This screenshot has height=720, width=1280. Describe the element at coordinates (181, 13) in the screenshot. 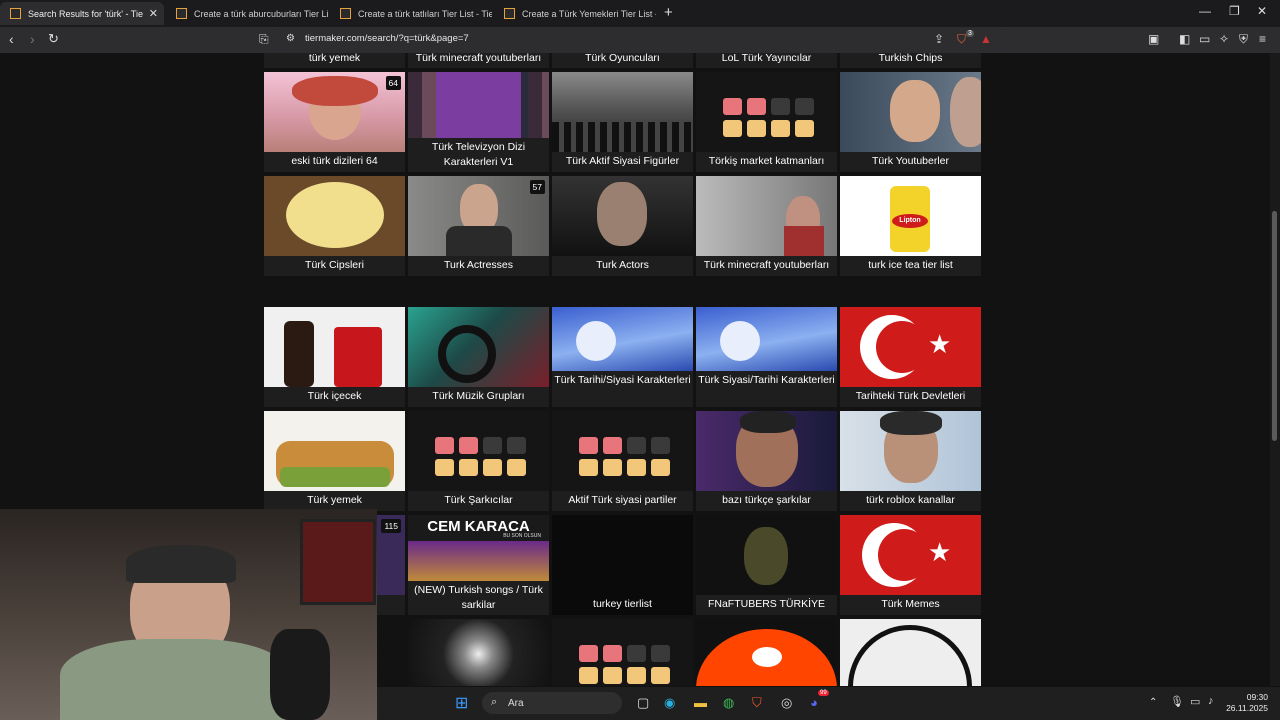

I see `tiermaker-favicon-icon` at that location.